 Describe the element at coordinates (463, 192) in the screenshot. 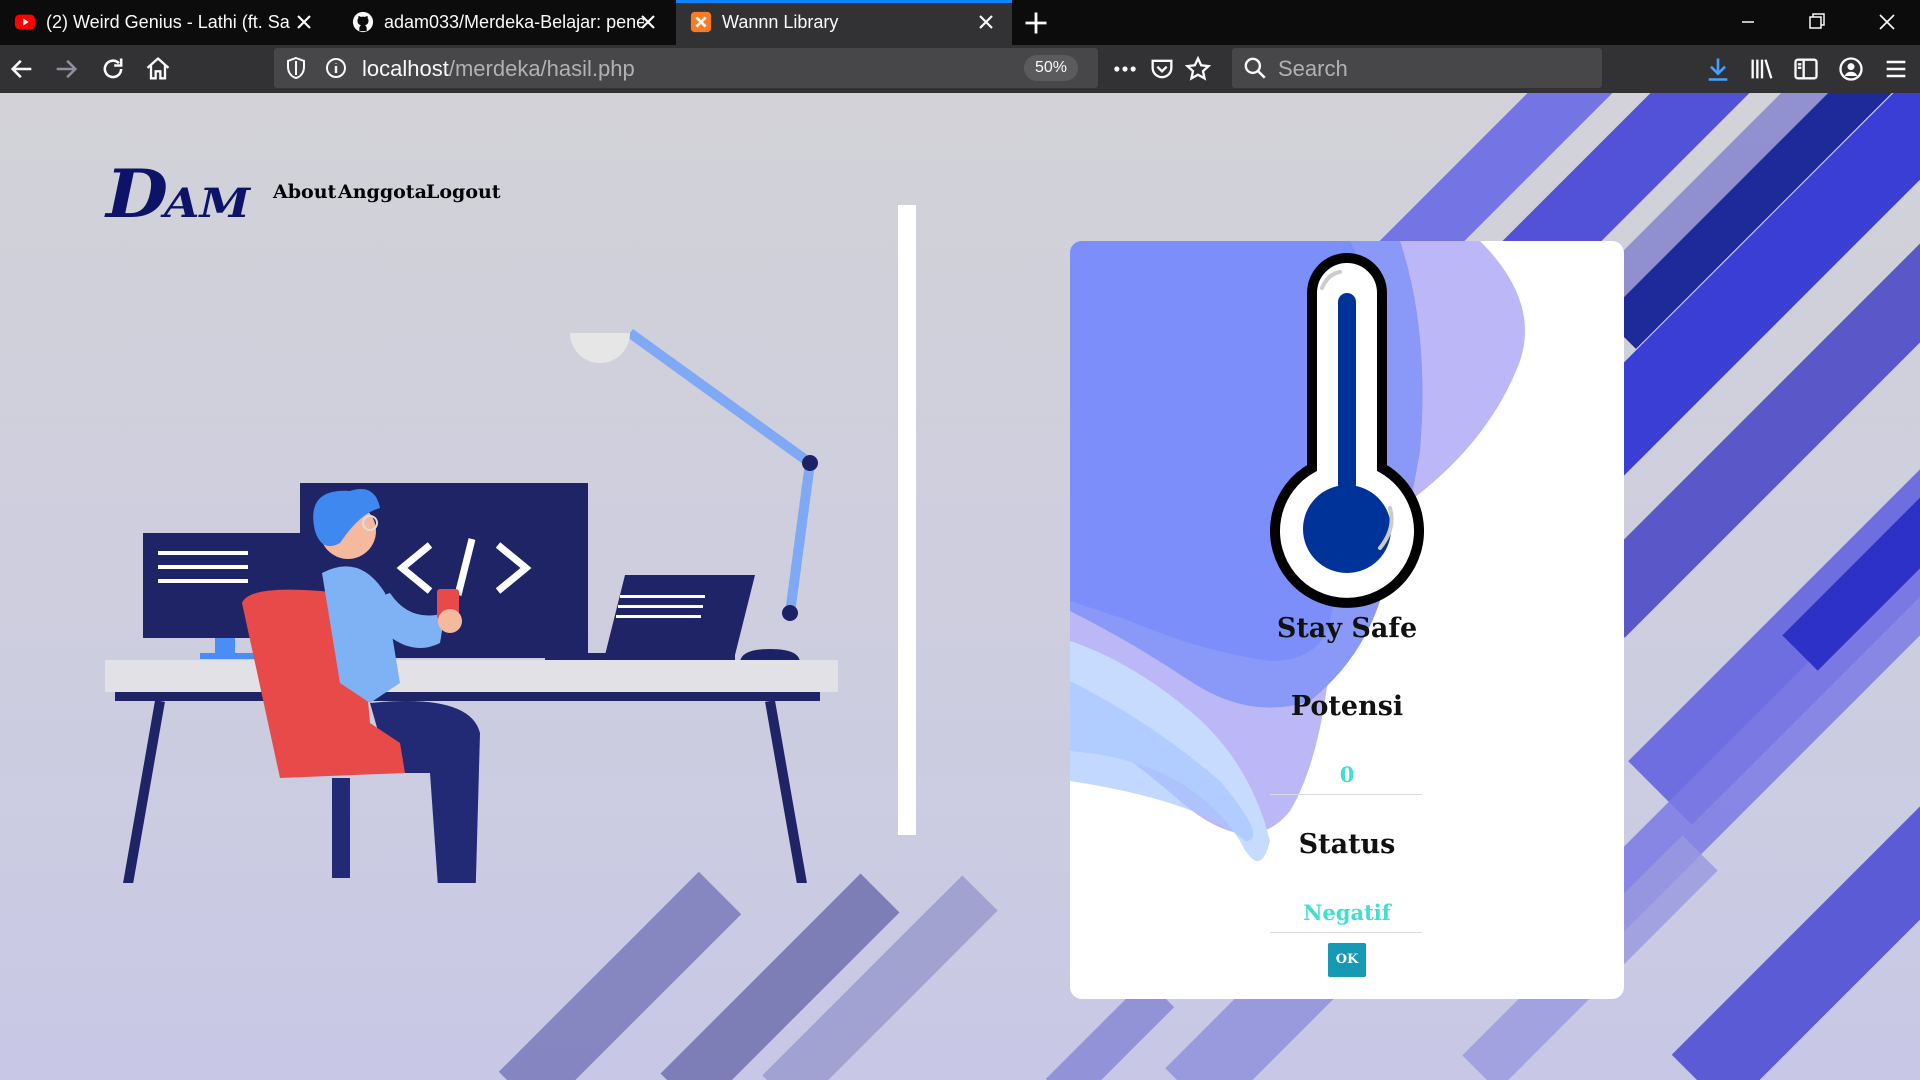

I see `nav-logout-link: Logout` at that location.